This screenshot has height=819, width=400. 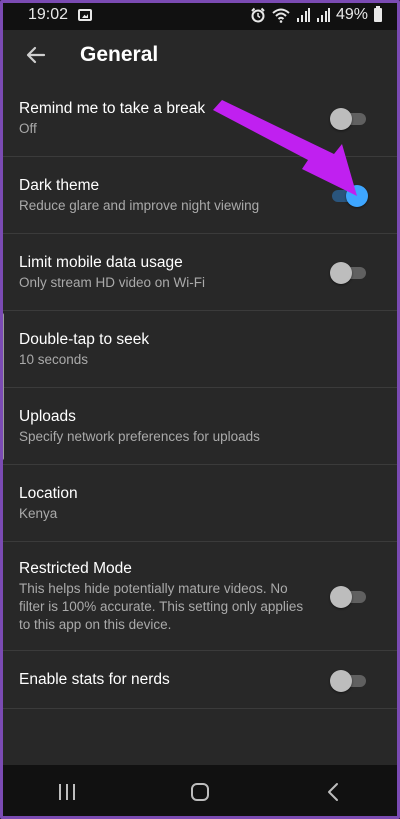 I want to click on setting-title: Limit mobile data usage, so click(x=101, y=262).